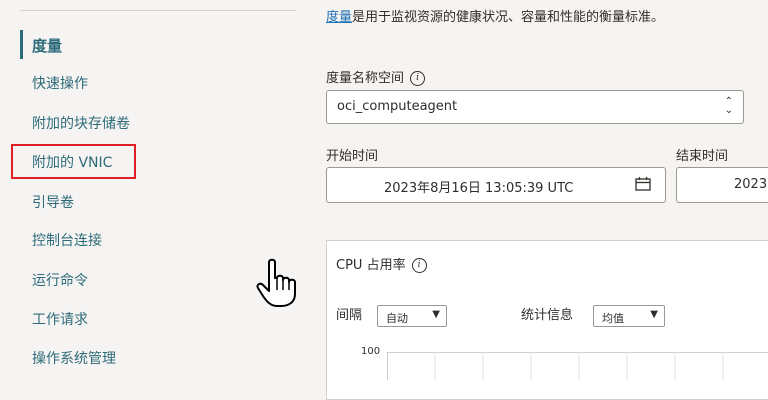 The width and height of the screenshot is (768, 400). Describe the element at coordinates (60, 280) in the screenshot. I see `sidebar-item-run-command: 运行命令` at that location.